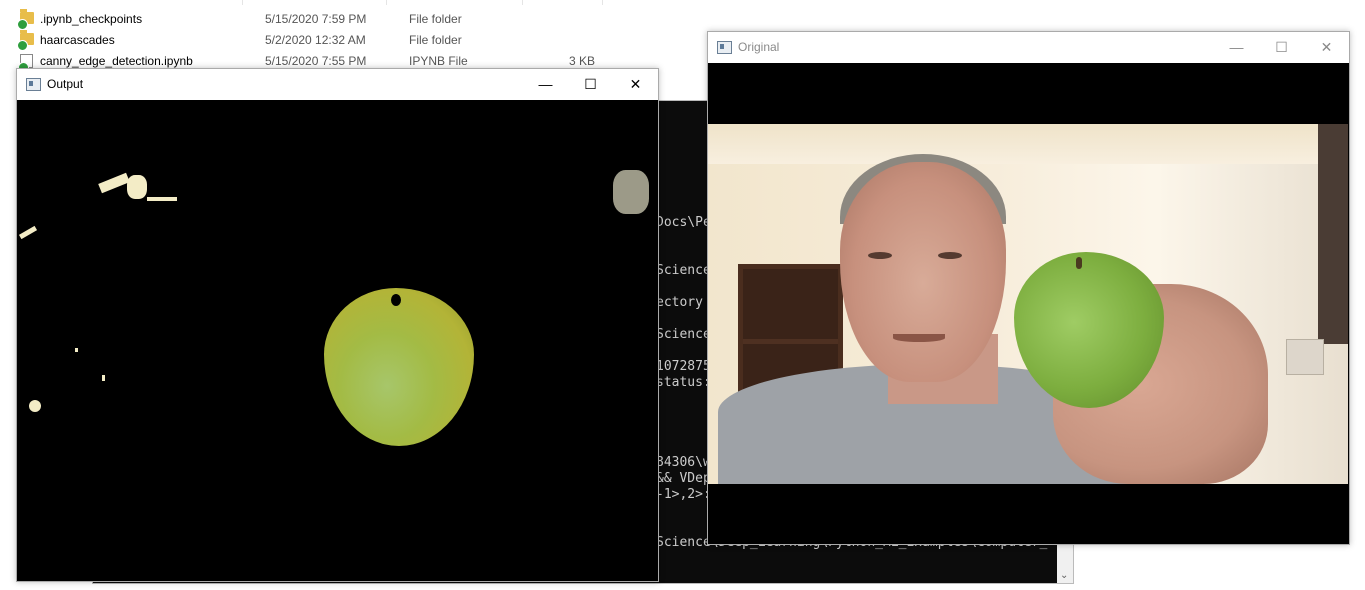 The width and height of the screenshot is (1365, 590). I want to click on console-line: 1072875, so click(683, 366).